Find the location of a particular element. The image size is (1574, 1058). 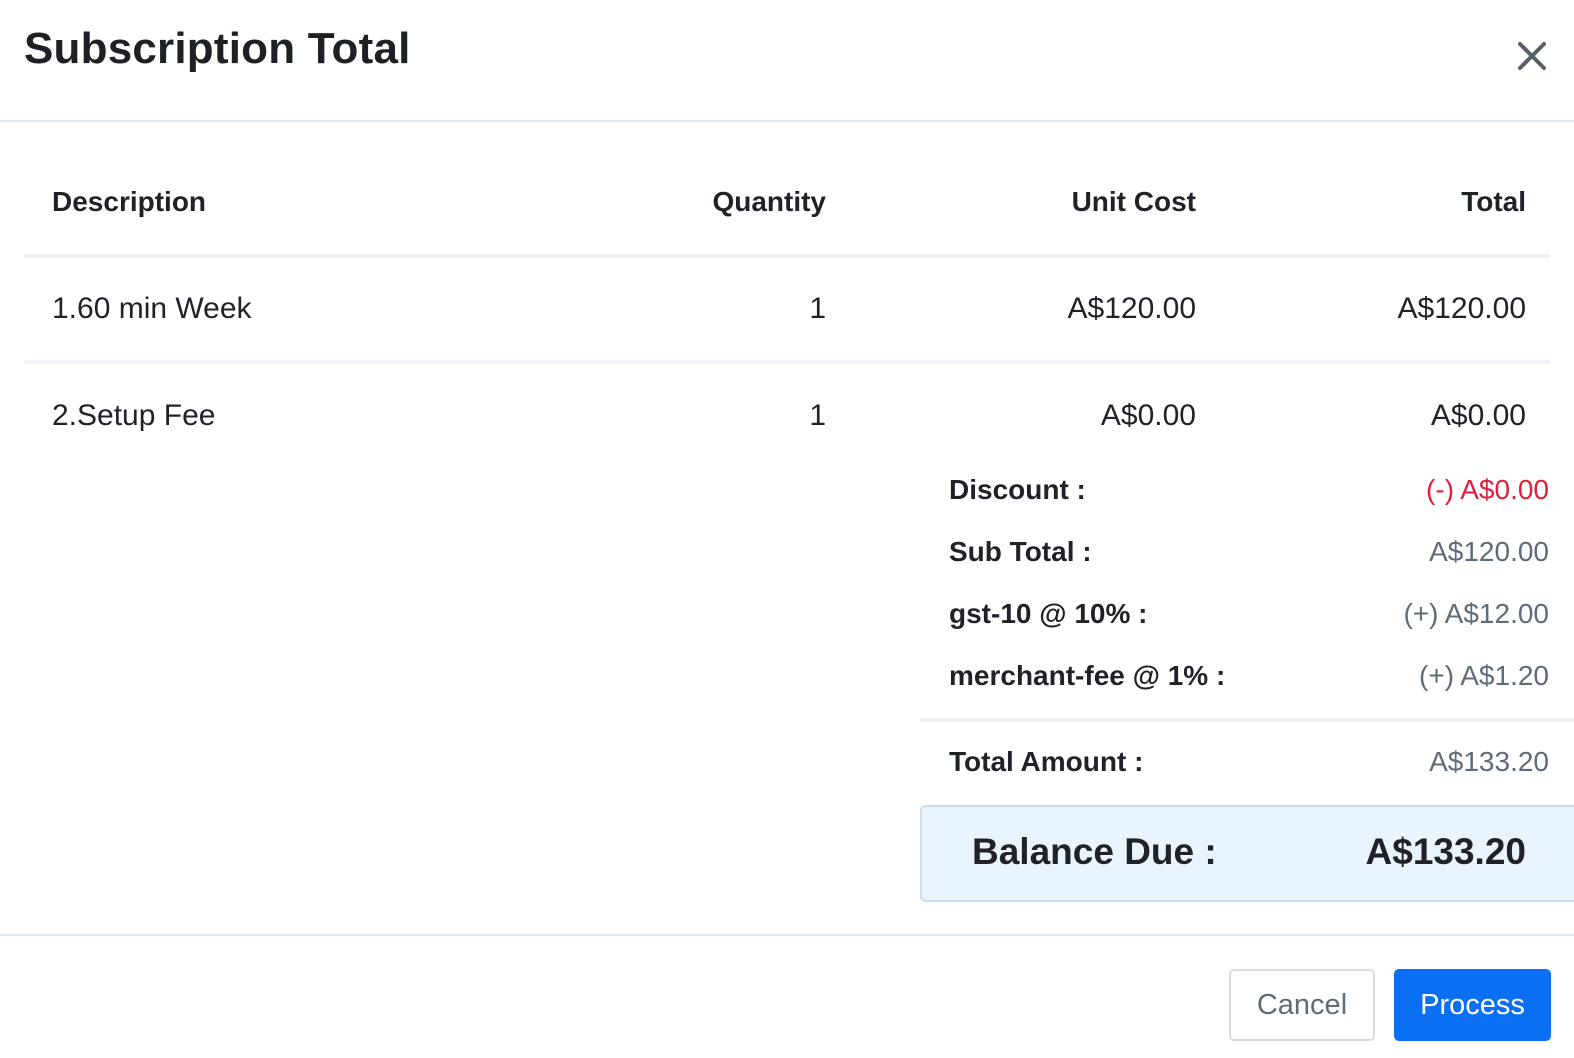

header-description: Description is located at coordinates (304, 204).